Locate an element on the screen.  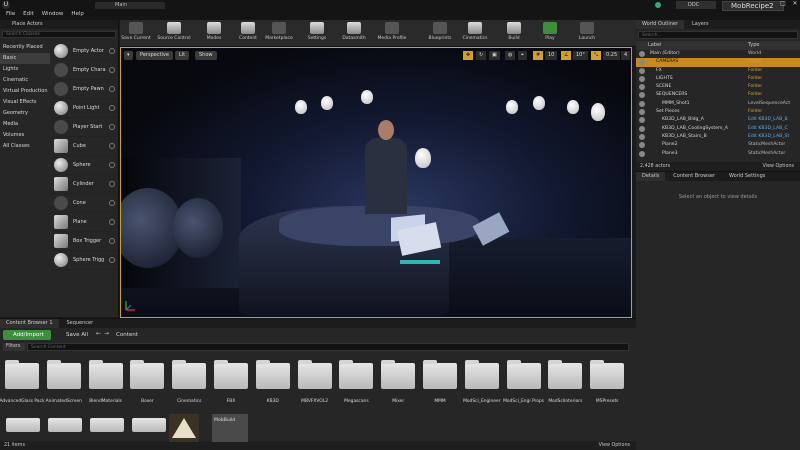
category-lights: Lights is located at coordinates (25, 69).